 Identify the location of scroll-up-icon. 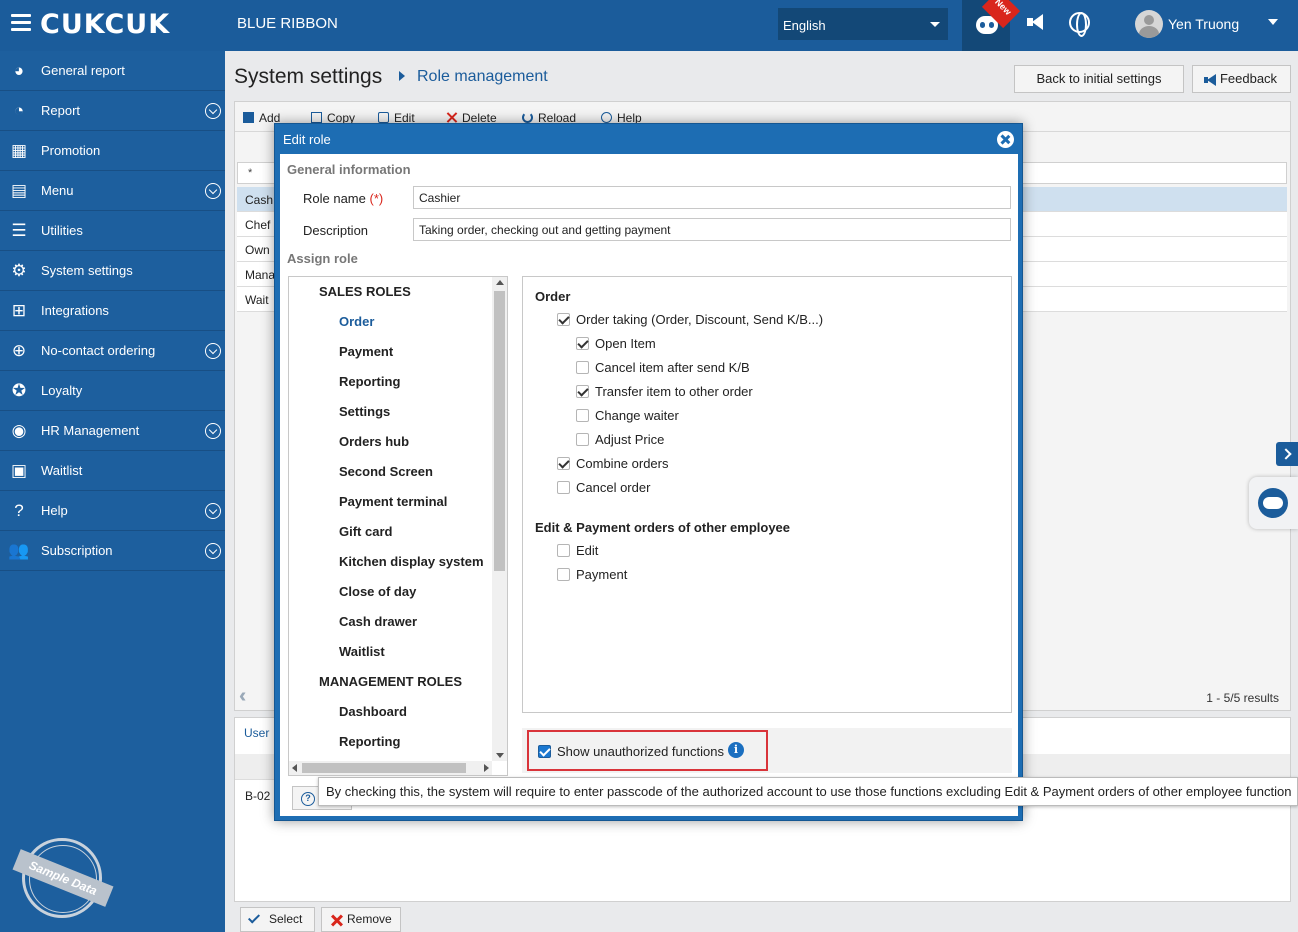
(500, 282).